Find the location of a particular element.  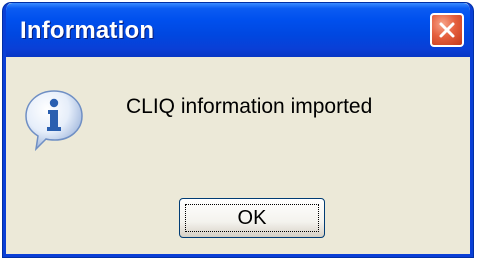

ok-button: OK is located at coordinates (252, 218).